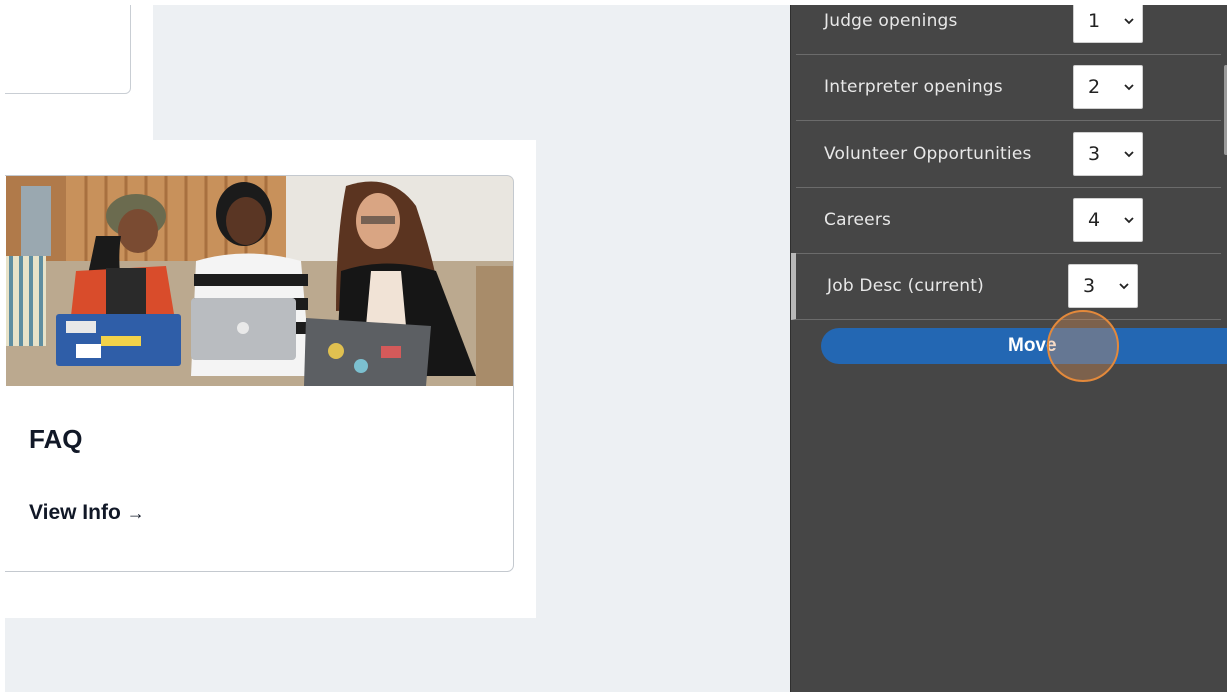 The height and width of the screenshot is (692, 1231). What do you see at coordinates (1108, 87) in the screenshot?
I see `order-select: 2` at bounding box center [1108, 87].